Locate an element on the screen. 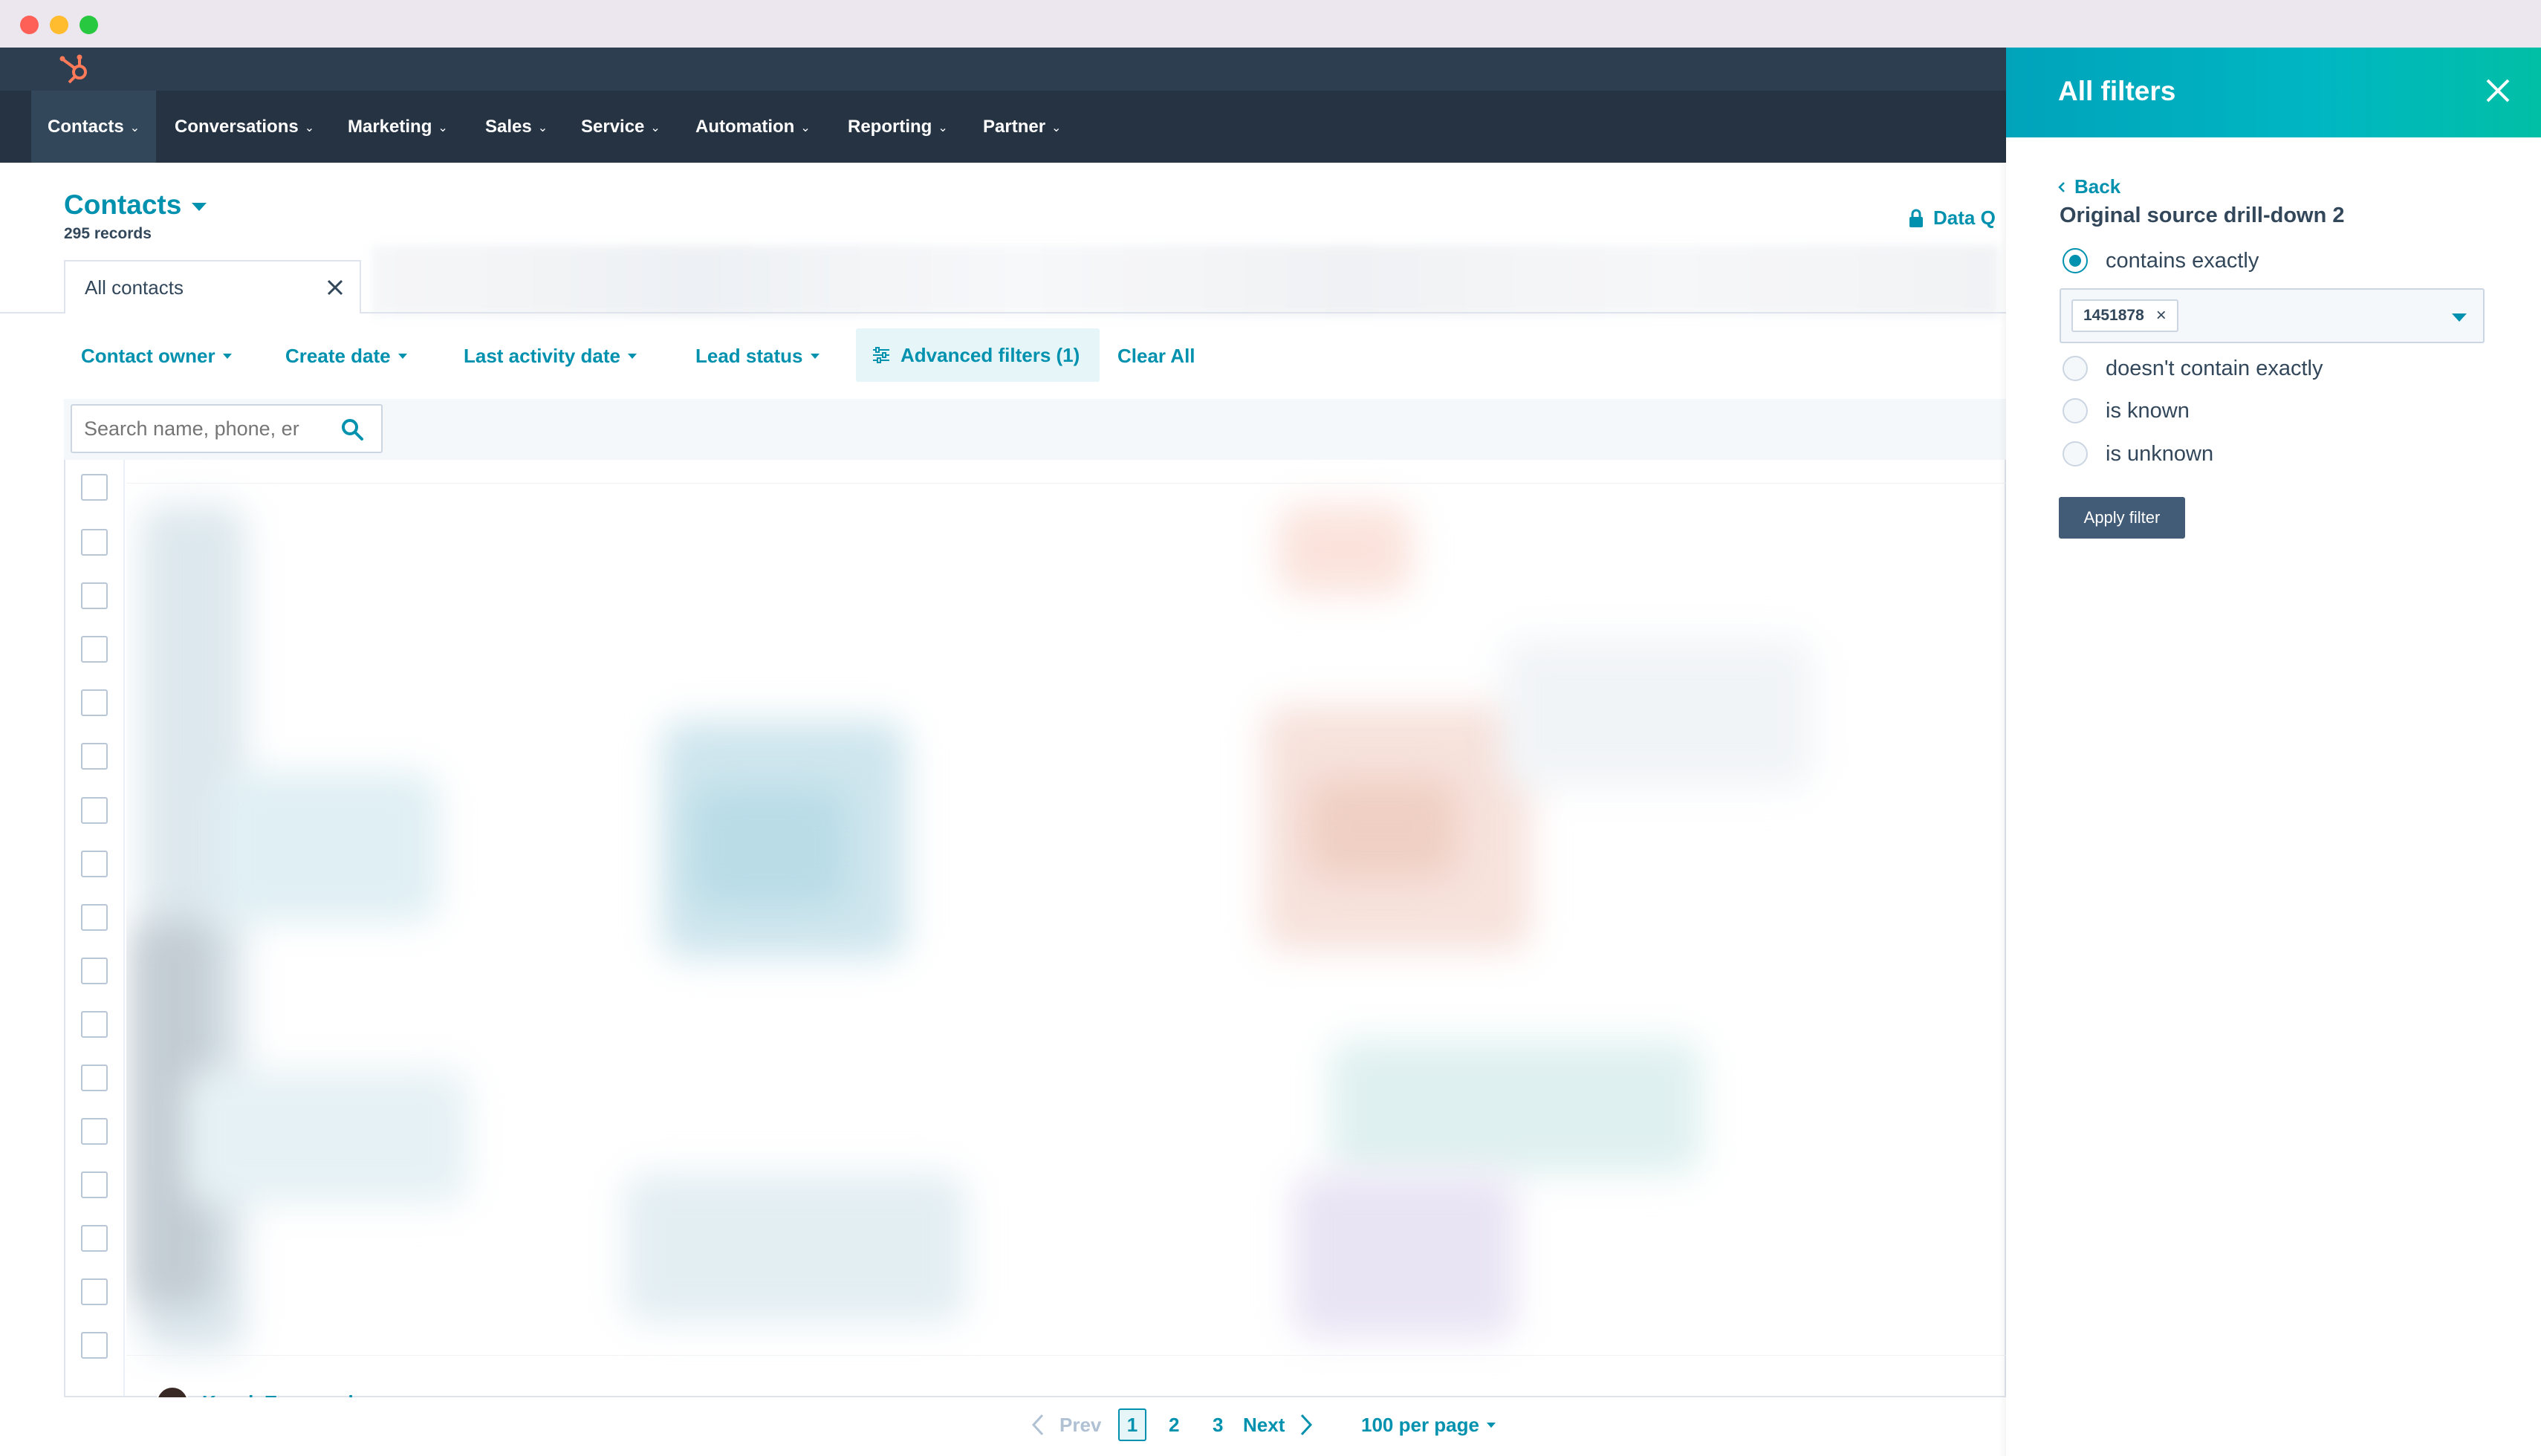 The width and height of the screenshot is (2541, 1456). clear-all-button: Clear All is located at coordinates (1156, 356).